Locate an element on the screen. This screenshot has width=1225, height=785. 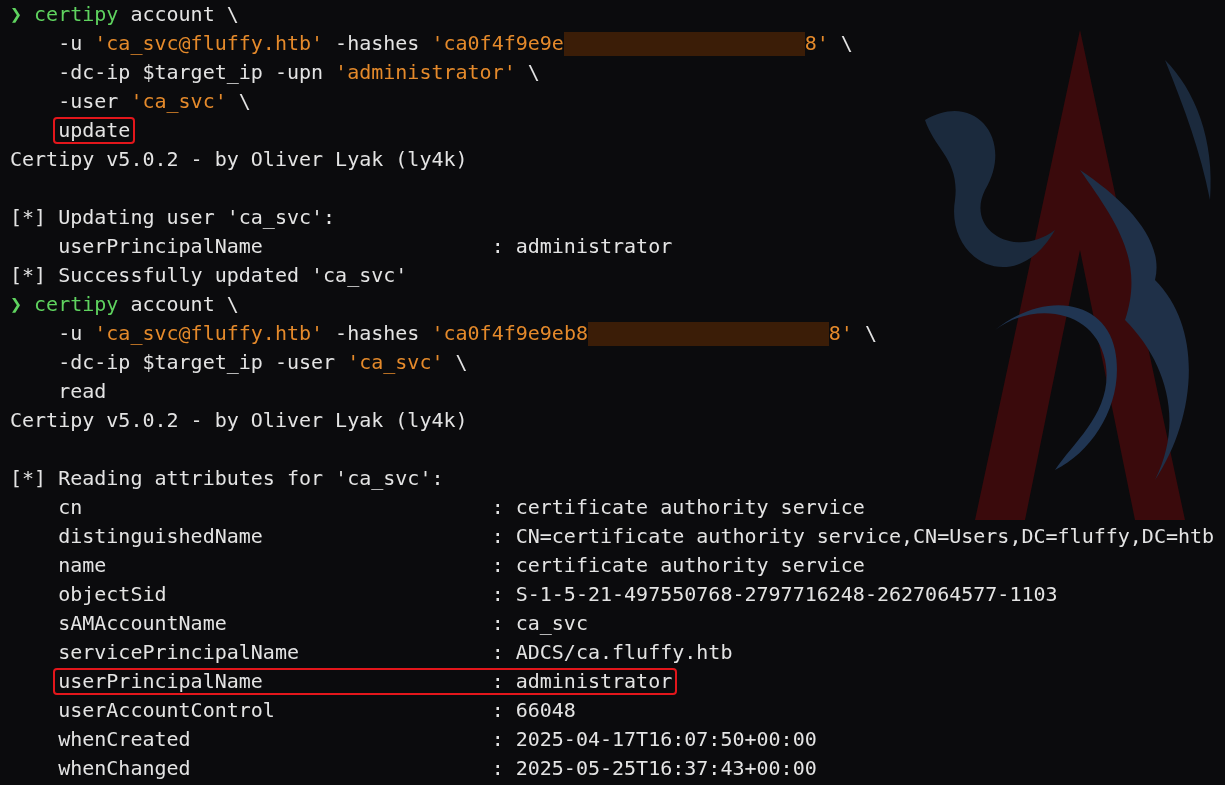
string-literal: 'administrator' is located at coordinates (425, 72).